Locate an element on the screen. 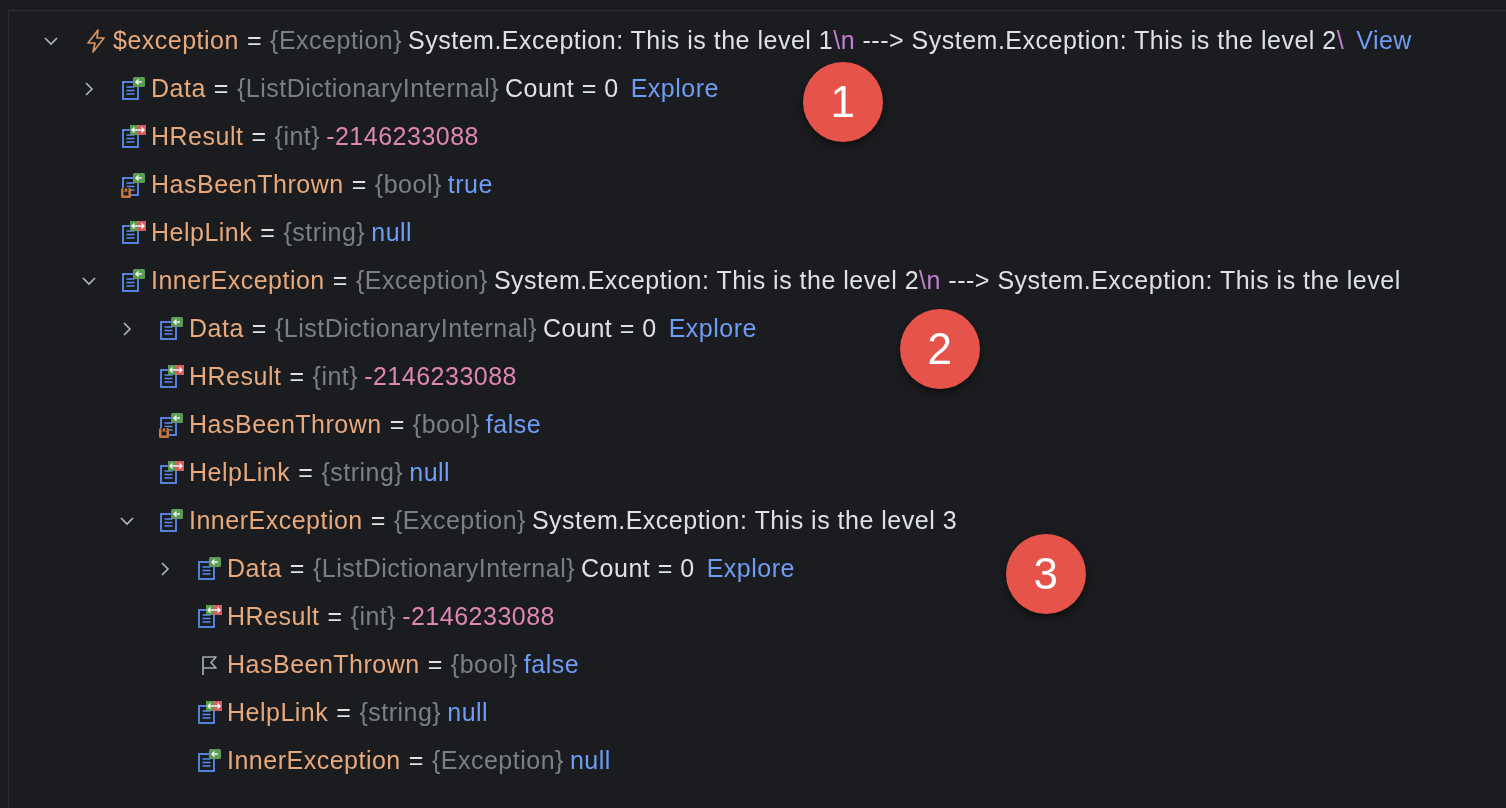 The width and height of the screenshot is (1506, 808). value-text: System.Exception: This is the level 1 is located at coordinates (621, 41).